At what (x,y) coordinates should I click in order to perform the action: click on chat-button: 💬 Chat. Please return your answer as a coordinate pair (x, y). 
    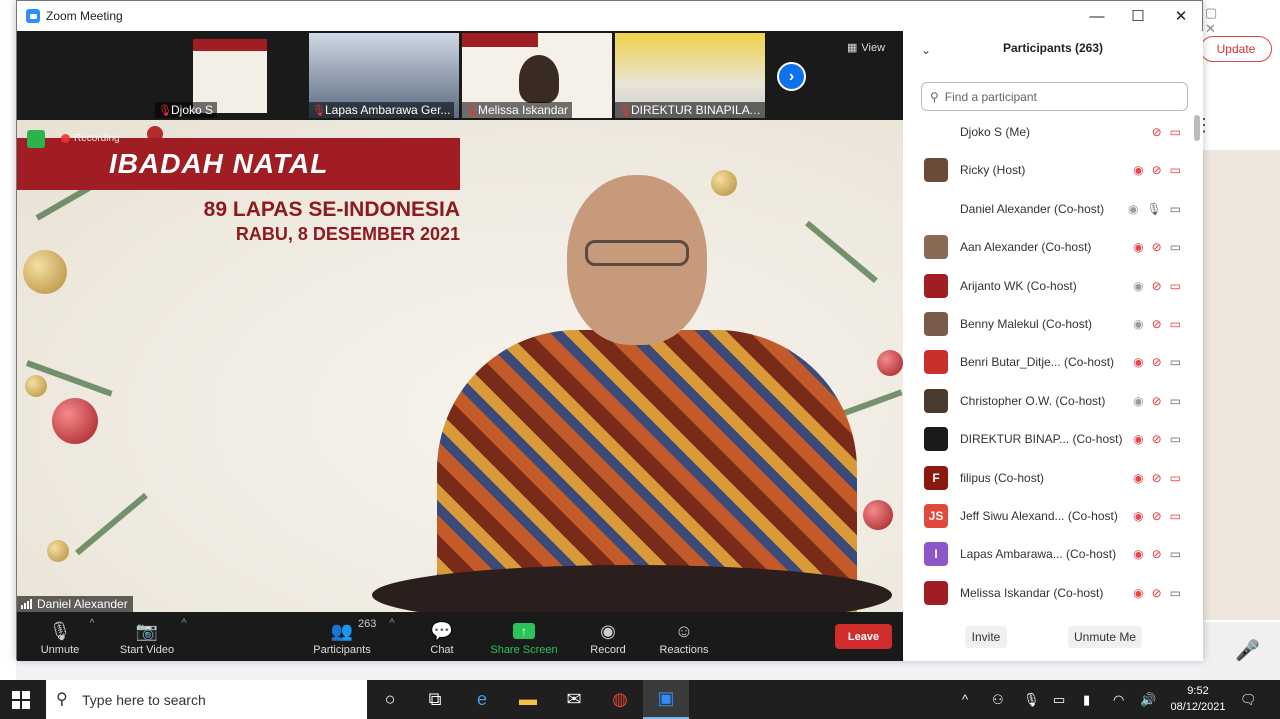
    Looking at the image, I should click on (442, 636).